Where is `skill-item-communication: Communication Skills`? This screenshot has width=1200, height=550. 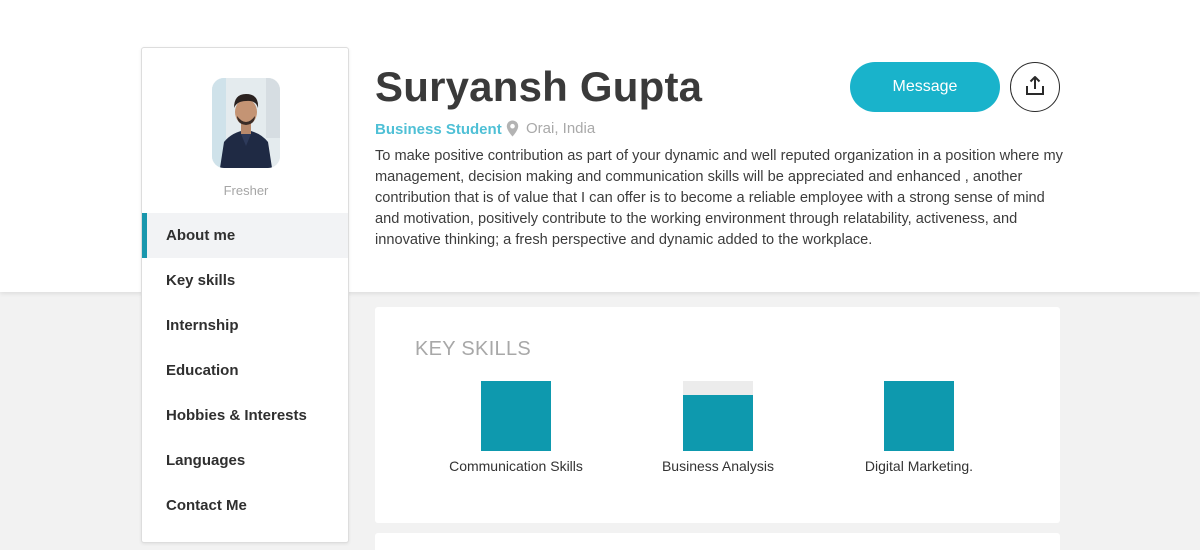
skill-item-communication: Communication Skills is located at coordinates (516, 427).